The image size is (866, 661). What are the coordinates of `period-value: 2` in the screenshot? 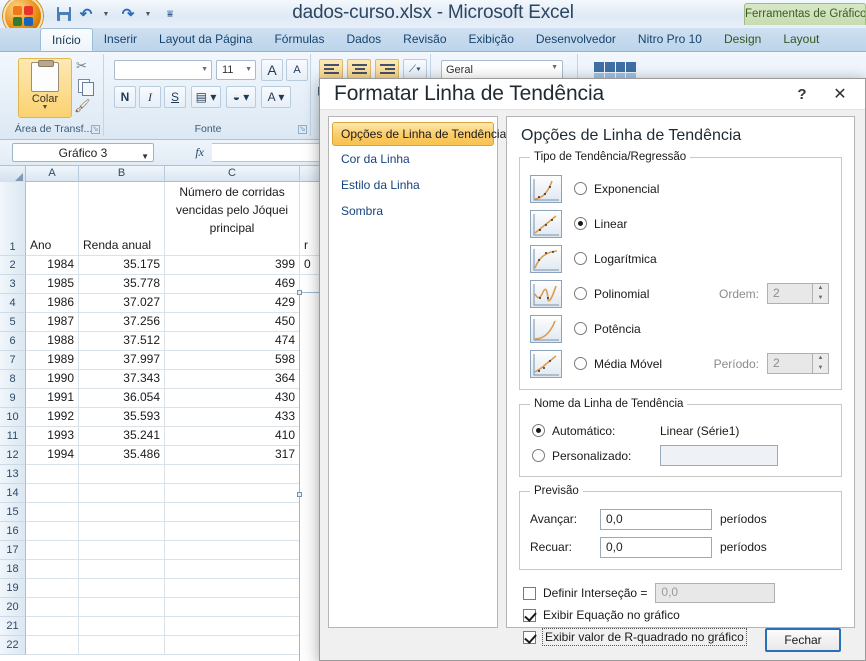 It's located at (789, 363).